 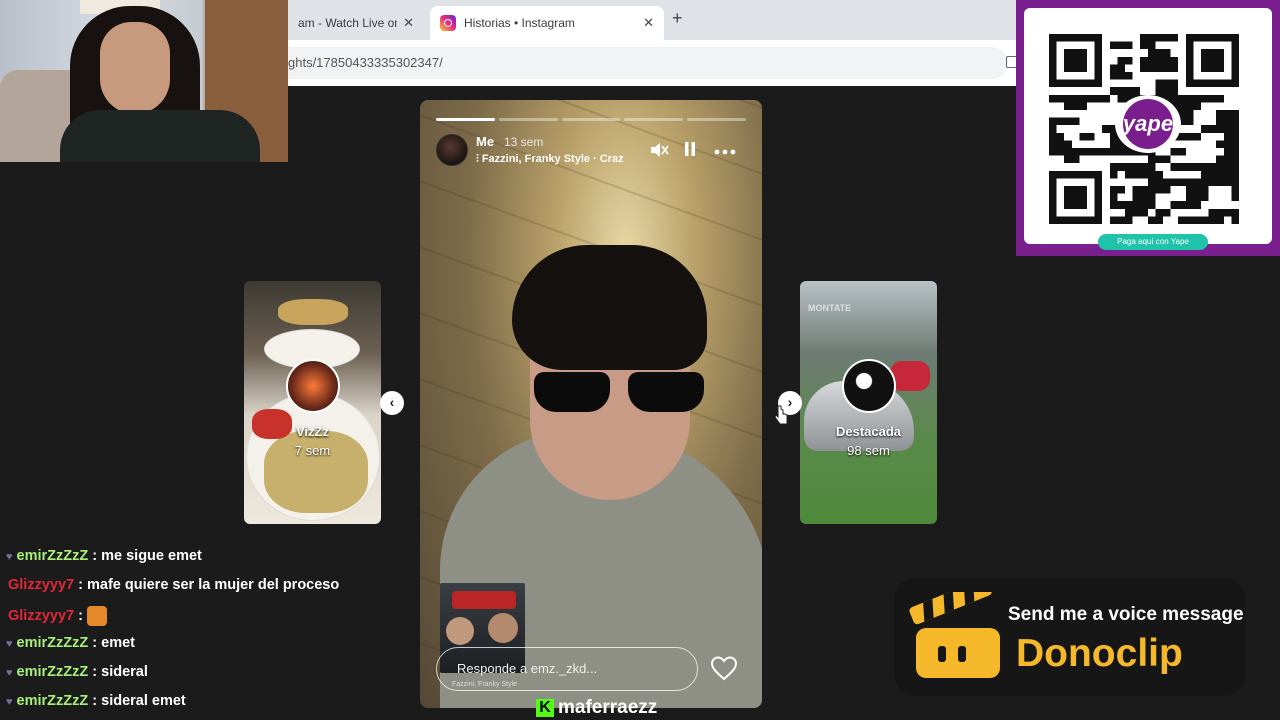 I want to click on chat-emote-icon, so click(x=96, y=616).